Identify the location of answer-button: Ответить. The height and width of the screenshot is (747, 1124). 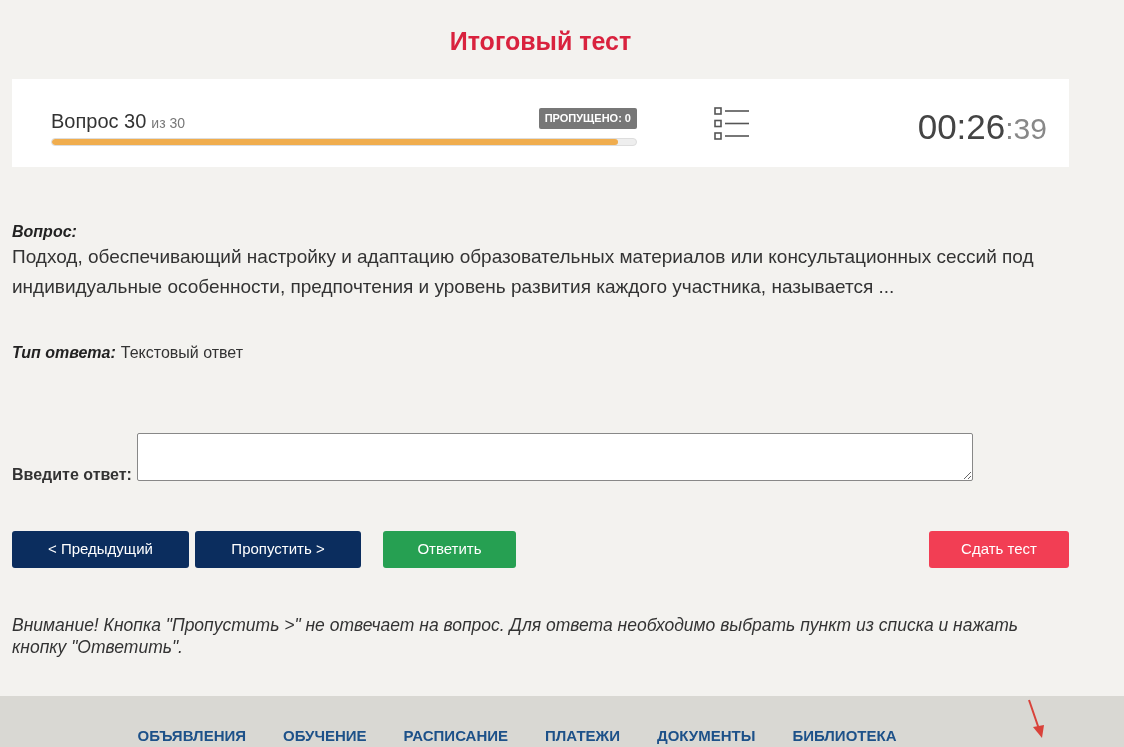
(449, 549).